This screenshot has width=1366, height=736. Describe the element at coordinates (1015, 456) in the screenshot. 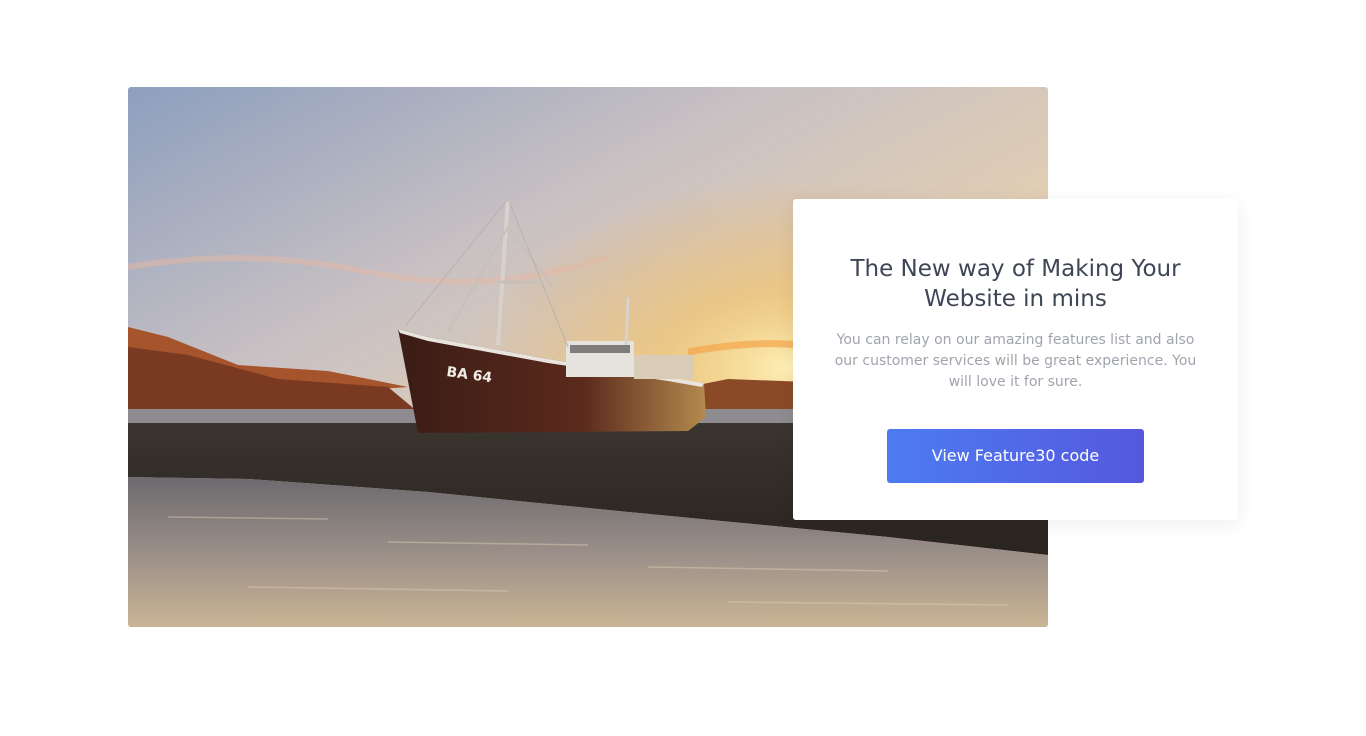

I see `view-feature-button: View Feature30 code` at that location.